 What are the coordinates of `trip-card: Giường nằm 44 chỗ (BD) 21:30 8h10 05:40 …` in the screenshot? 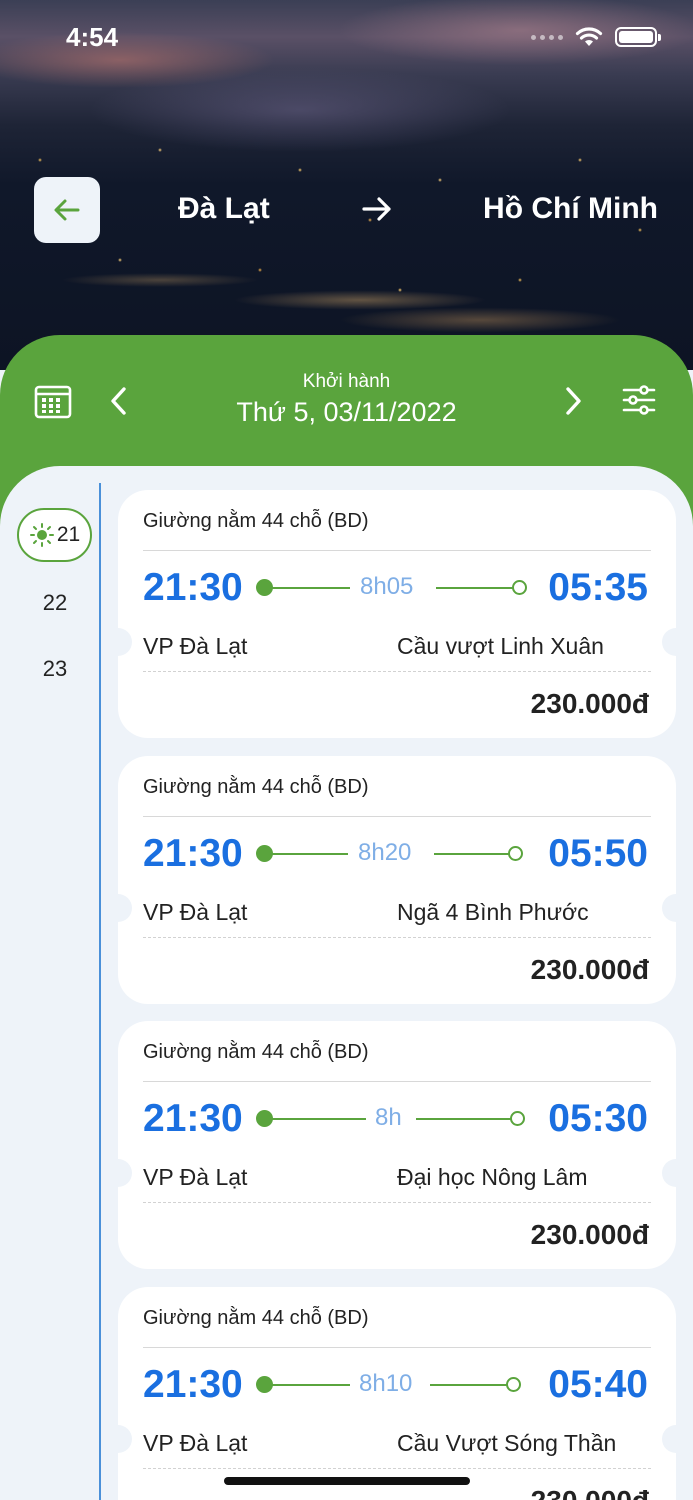 It's located at (397, 1393).